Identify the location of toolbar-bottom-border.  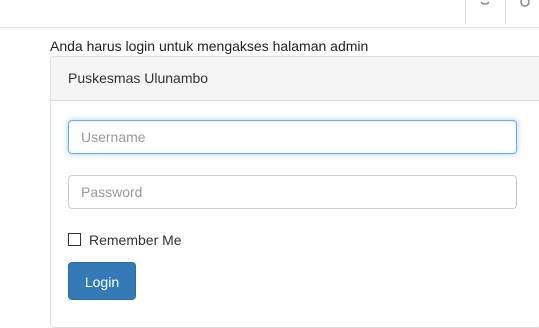
(269, 27).